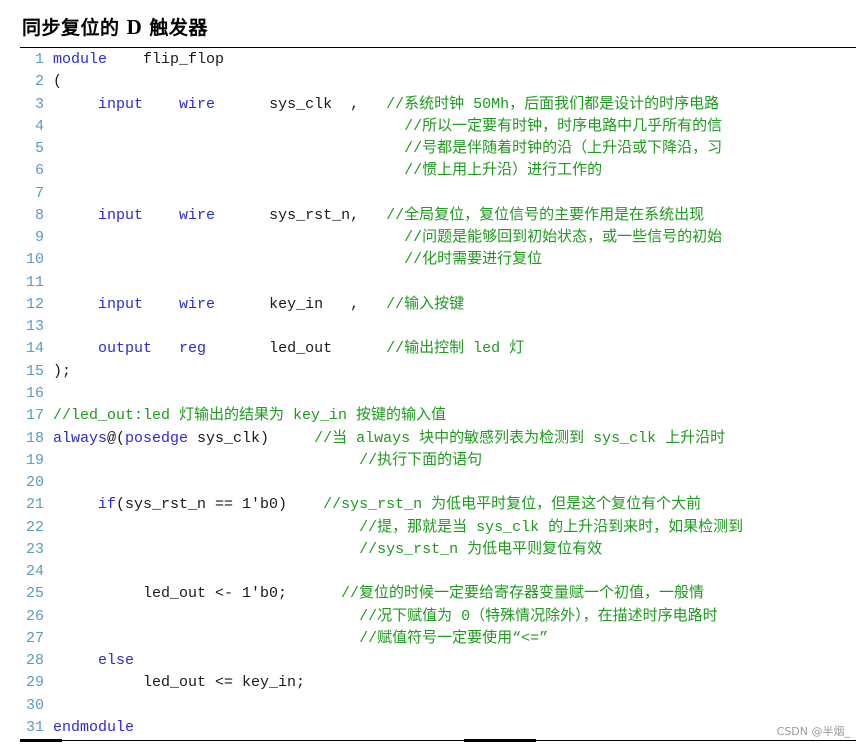 The width and height of the screenshot is (864, 747). What do you see at coordinates (34, 260) in the screenshot?
I see `line-number: 10` at bounding box center [34, 260].